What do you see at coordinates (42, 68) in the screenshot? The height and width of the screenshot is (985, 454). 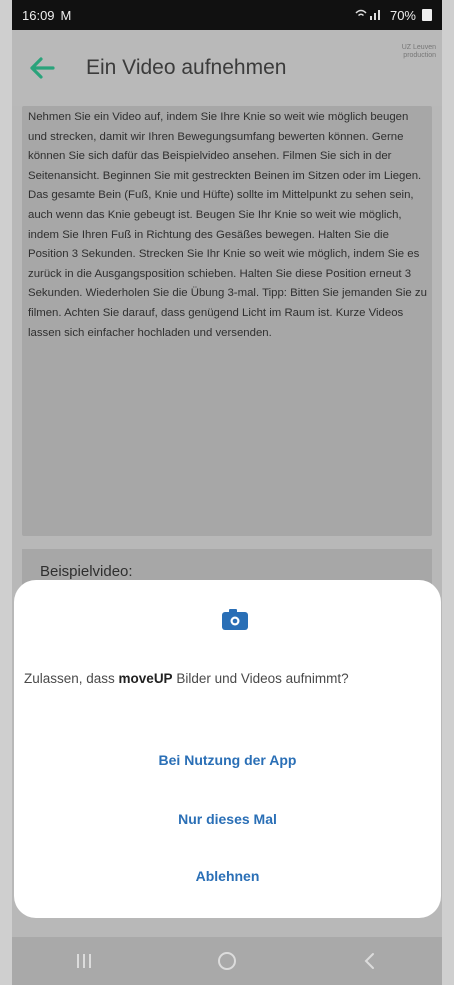 I see `arrow-left-icon` at bounding box center [42, 68].